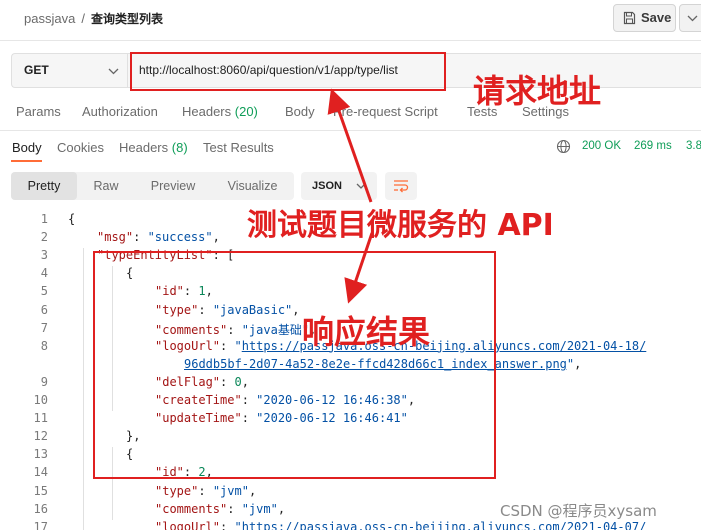  I want to click on annotation-result-label: 响应结果, so click(366, 332).